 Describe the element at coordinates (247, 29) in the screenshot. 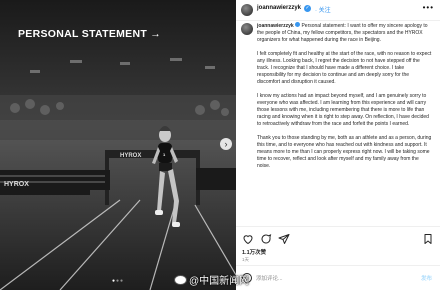

I see `caption-avatar` at that location.